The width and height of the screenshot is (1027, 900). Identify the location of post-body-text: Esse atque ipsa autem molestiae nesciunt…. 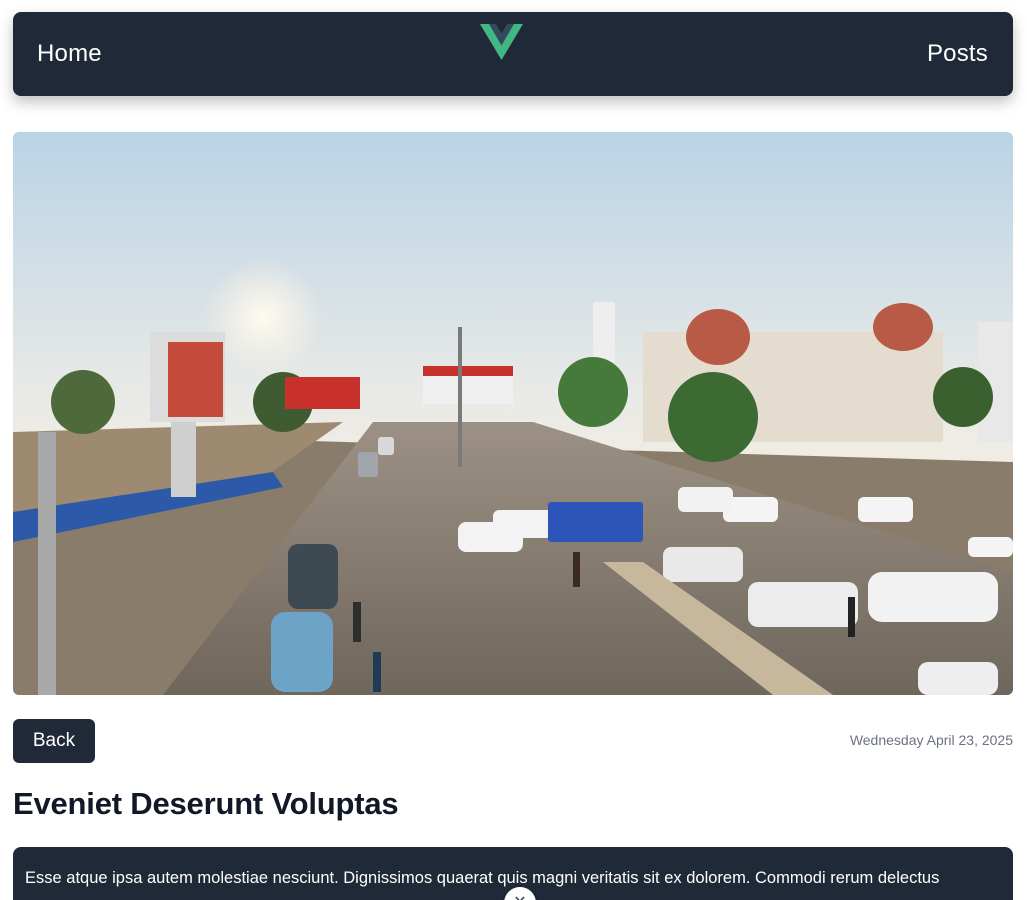
(482, 878).